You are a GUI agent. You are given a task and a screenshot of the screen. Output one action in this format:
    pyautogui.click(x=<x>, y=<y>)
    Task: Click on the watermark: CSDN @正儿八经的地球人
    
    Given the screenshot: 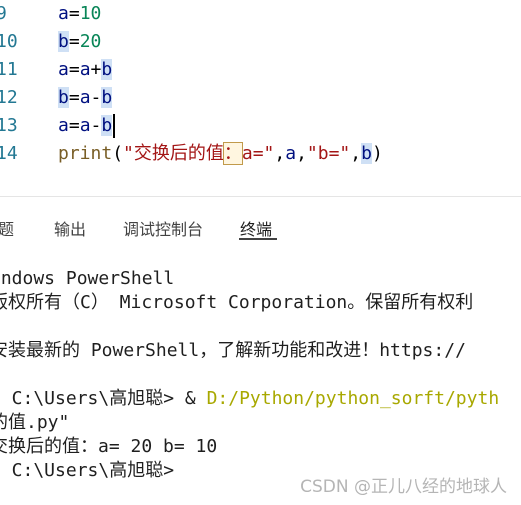 What is the action you would take?
    pyautogui.click(x=403, y=487)
    